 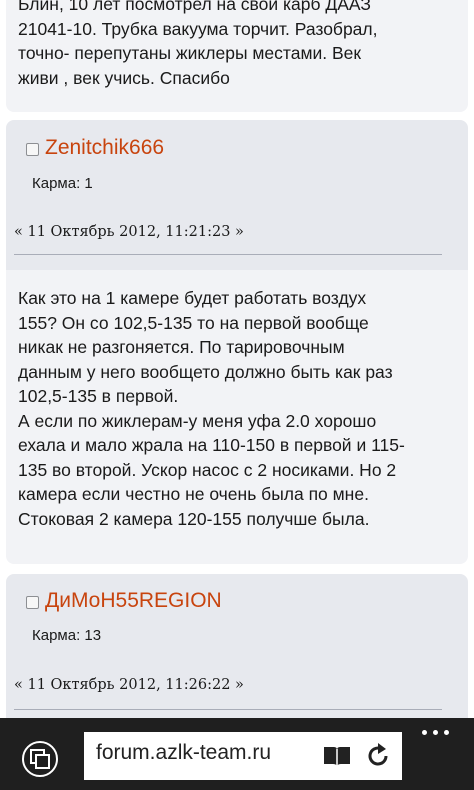 I want to click on address-url: forum.azlk-team.ru, so click(x=183, y=753).